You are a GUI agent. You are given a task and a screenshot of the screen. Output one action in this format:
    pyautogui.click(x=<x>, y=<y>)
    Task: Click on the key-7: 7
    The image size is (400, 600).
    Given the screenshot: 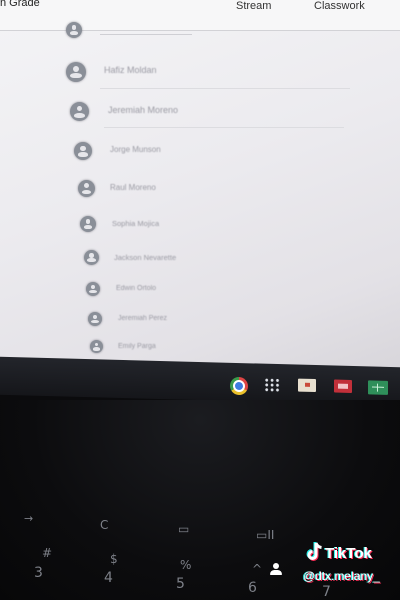 What is the action you would take?
    pyautogui.click(x=326, y=592)
    